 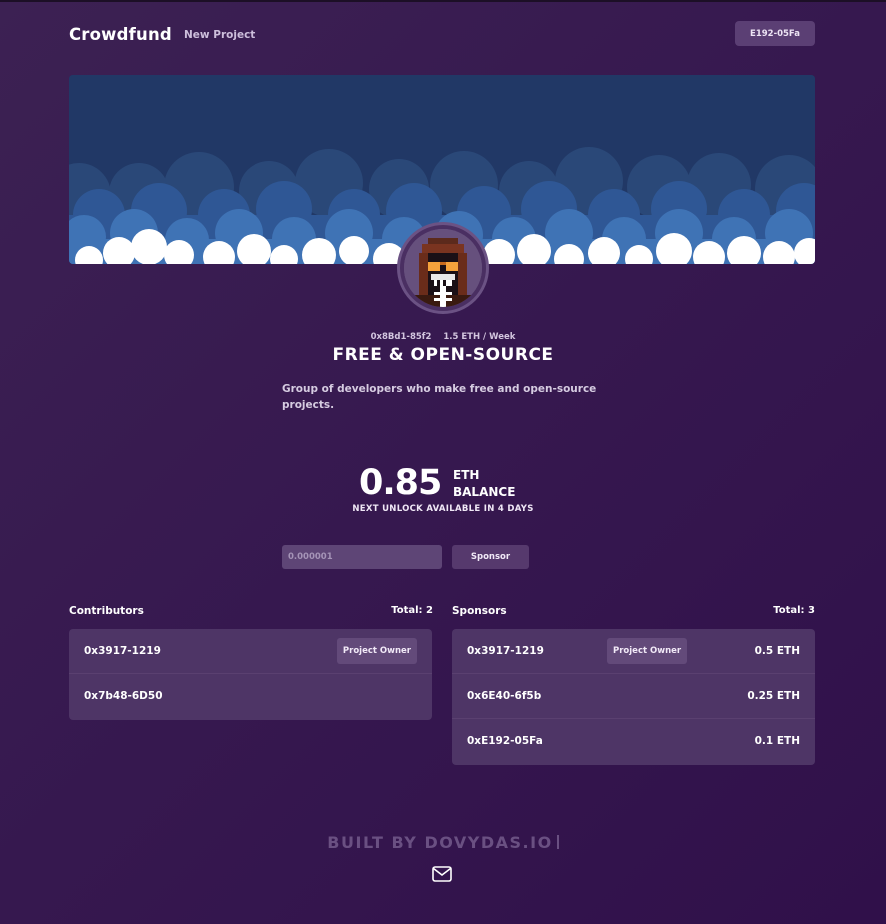 I want to click on new-project-link: New Project, so click(x=219, y=35).